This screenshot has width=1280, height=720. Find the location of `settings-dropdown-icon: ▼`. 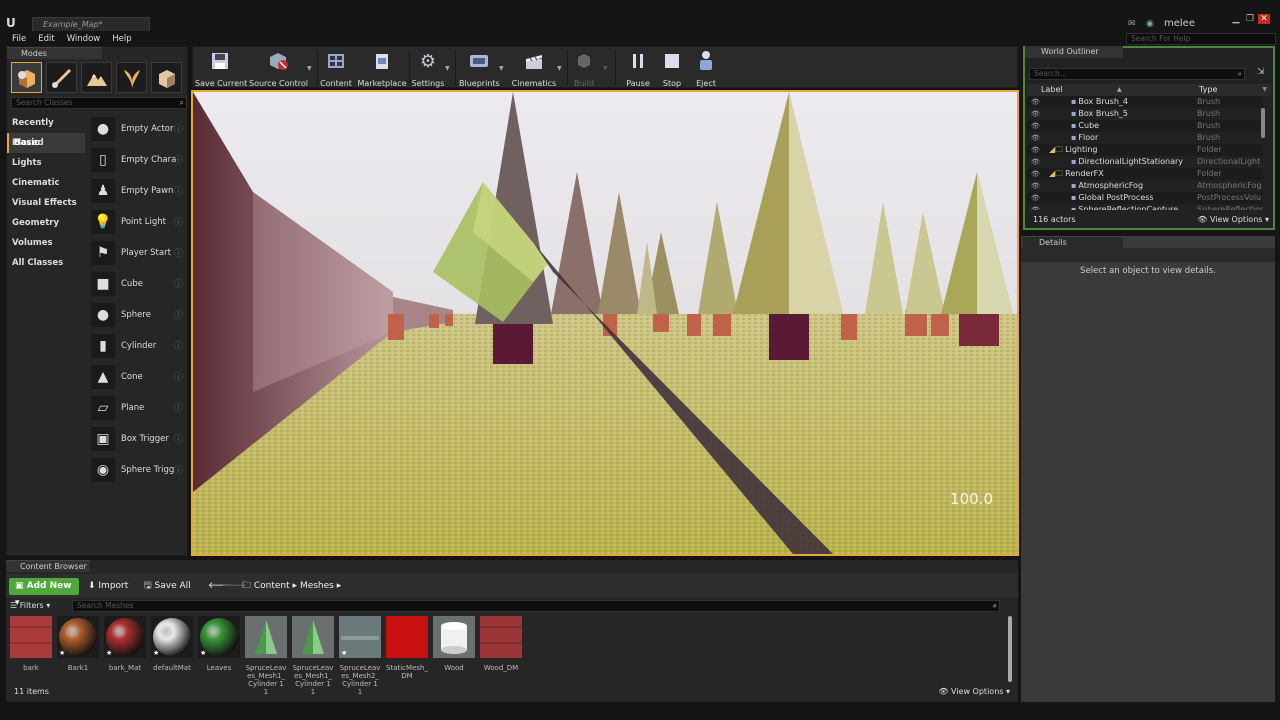

settings-dropdown-icon: ▼ is located at coordinates (447, 68).